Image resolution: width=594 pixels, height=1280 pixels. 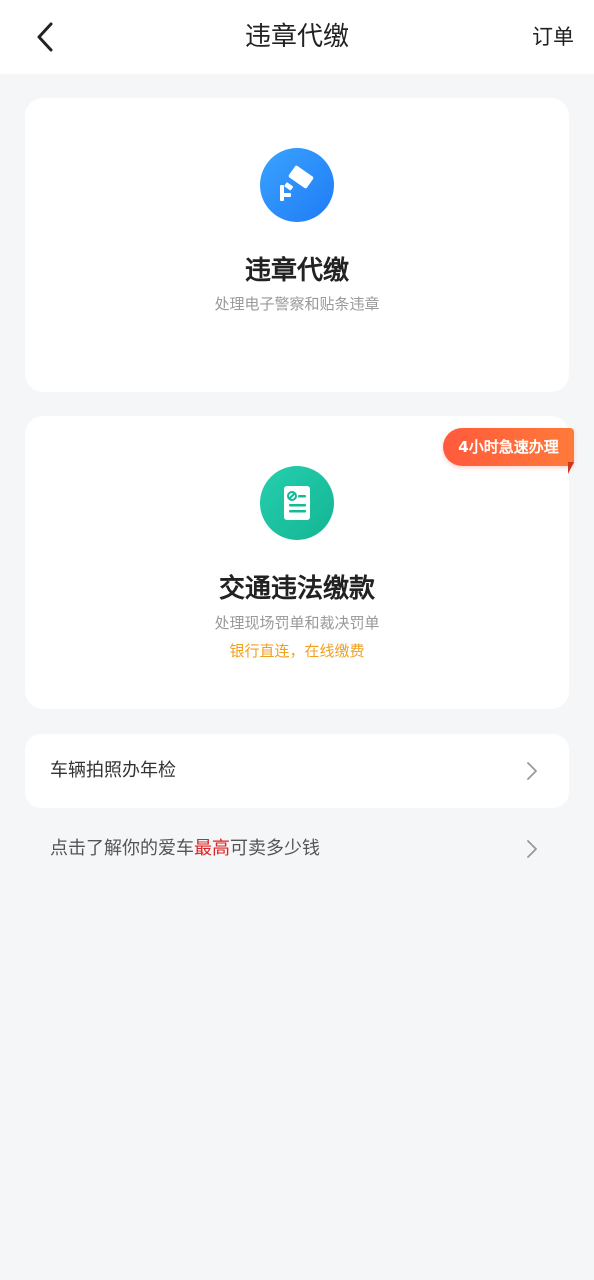 I want to click on top-nav-bar: 违章代缴 订单, so click(x=297, y=37).